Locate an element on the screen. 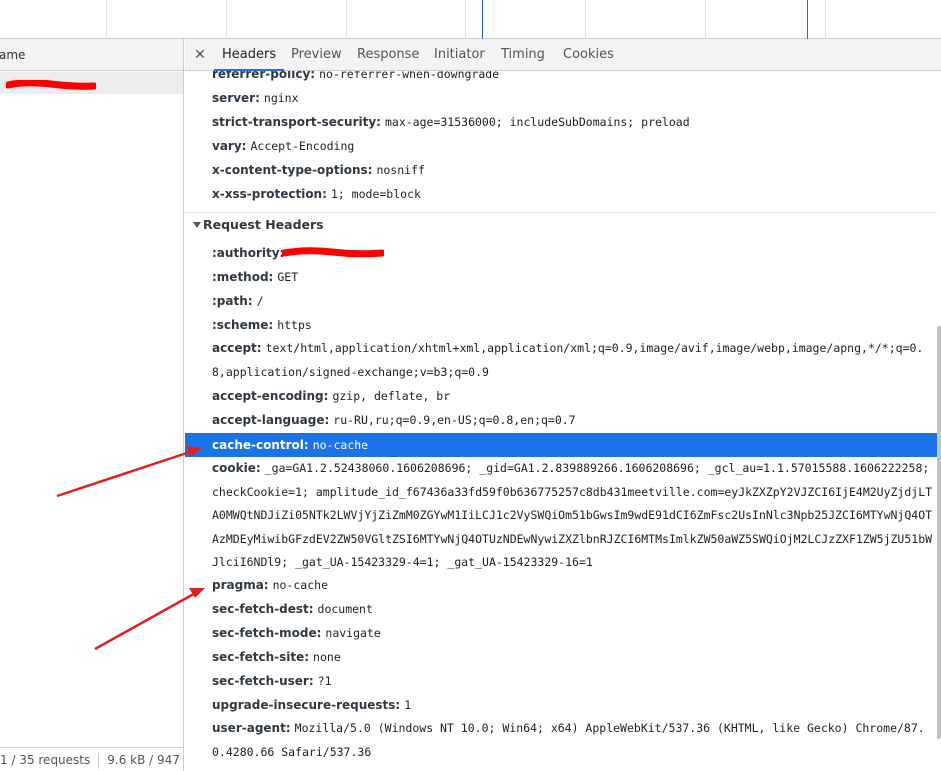 This screenshot has width=941, height=771. header-key: accept-encoding: is located at coordinates (270, 396).